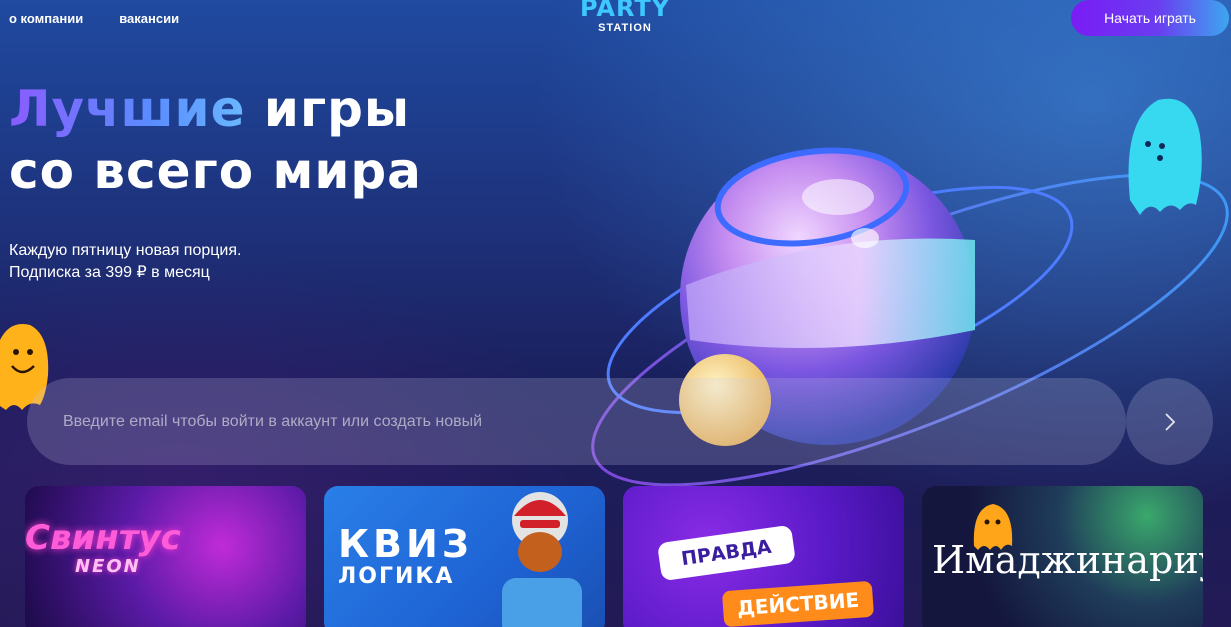 This screenshot has width=1231, height=627. I want to click on chevron-right-icon, so click(1169, 421).